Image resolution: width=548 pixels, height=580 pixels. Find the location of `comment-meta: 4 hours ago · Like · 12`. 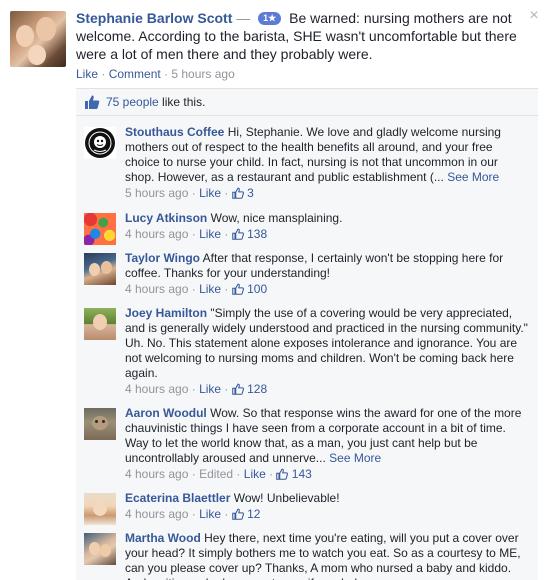

comment-meta: 4 hours ago · Like · 12 is located at coordinates (327, 514).